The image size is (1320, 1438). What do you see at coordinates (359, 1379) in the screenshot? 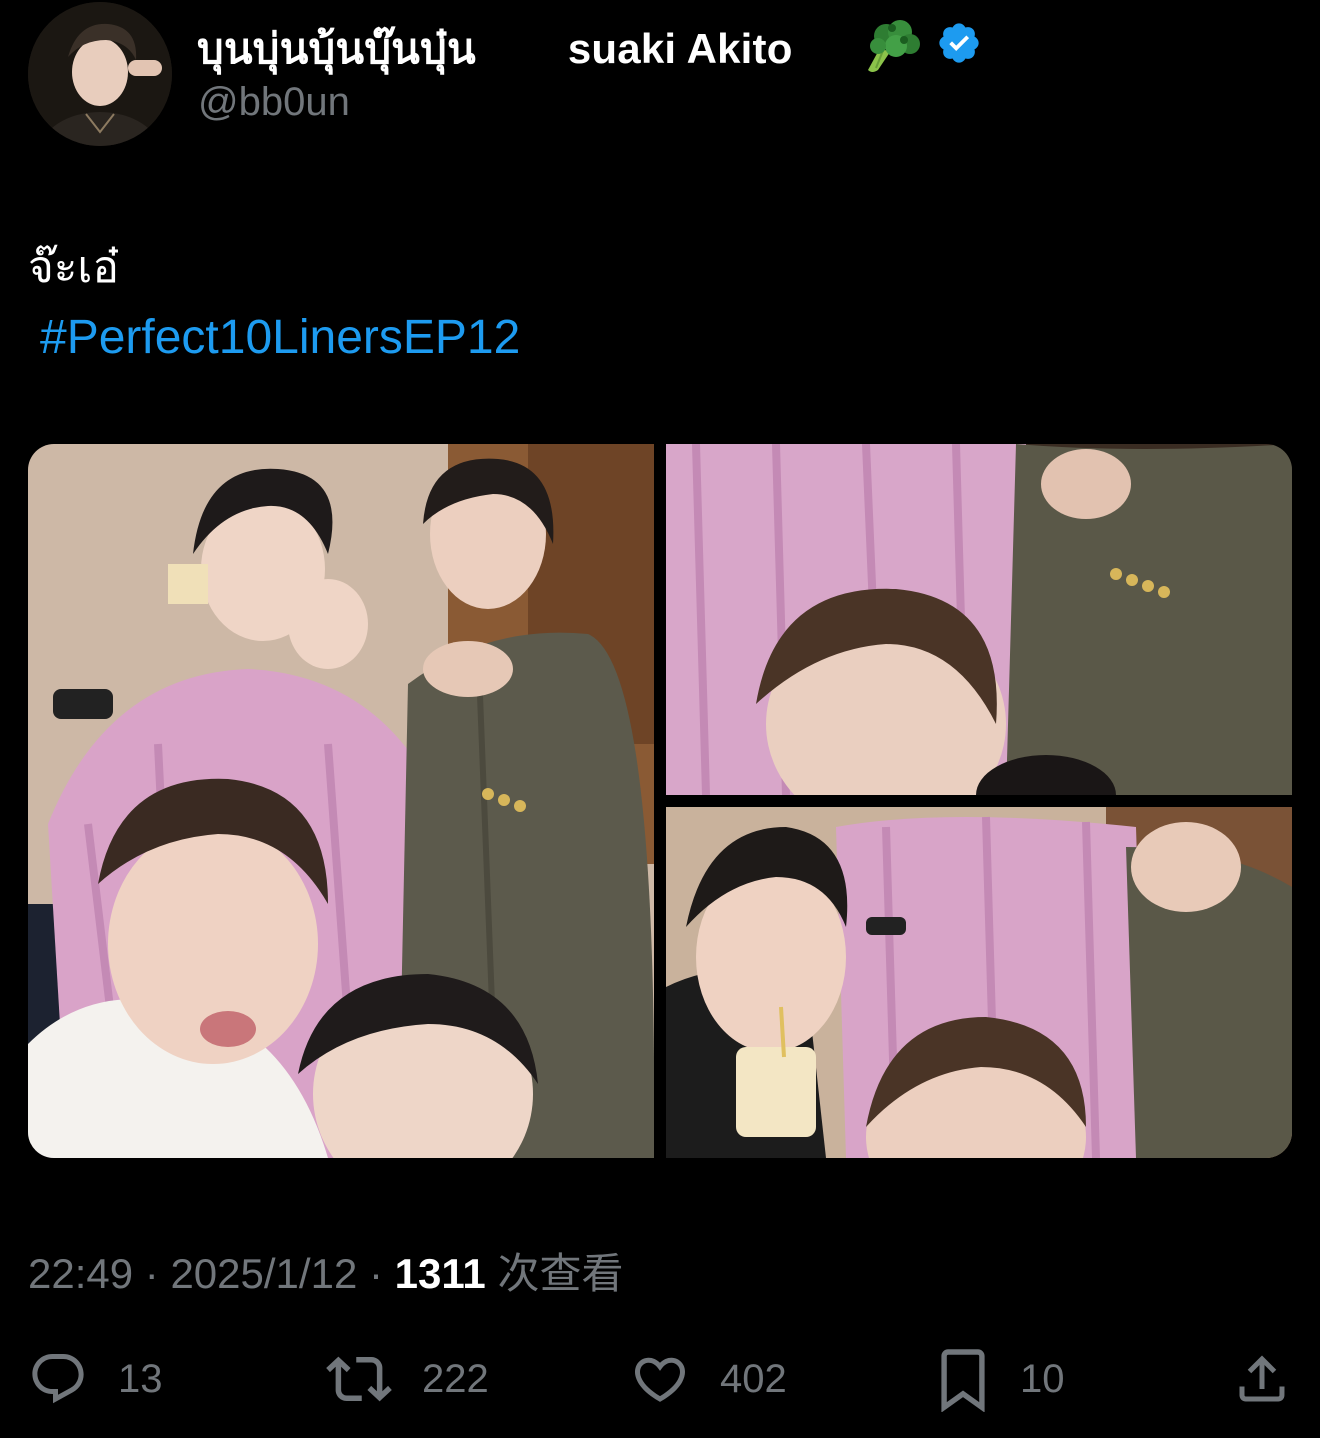
I see `retweet-icon` at bounding box center [359, 1379].